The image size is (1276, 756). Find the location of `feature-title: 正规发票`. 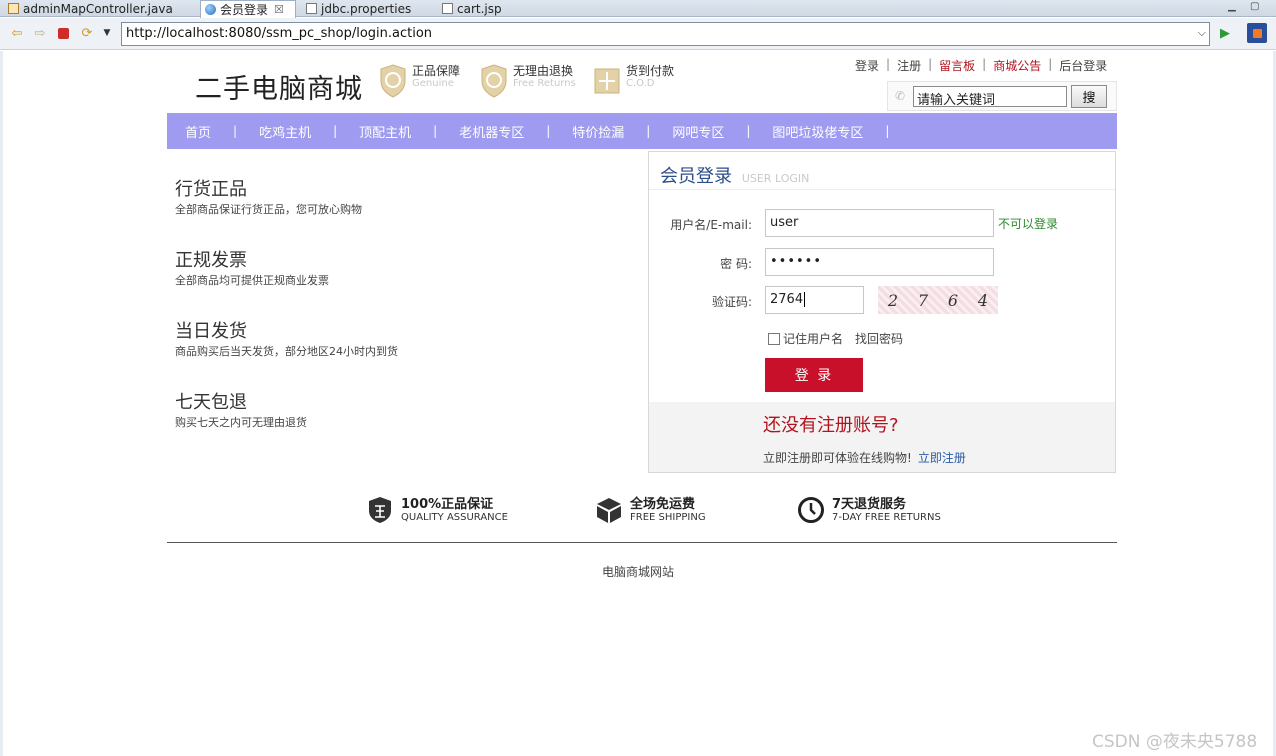

feature-title: 正规发票 is located at coordinates (211, 260).